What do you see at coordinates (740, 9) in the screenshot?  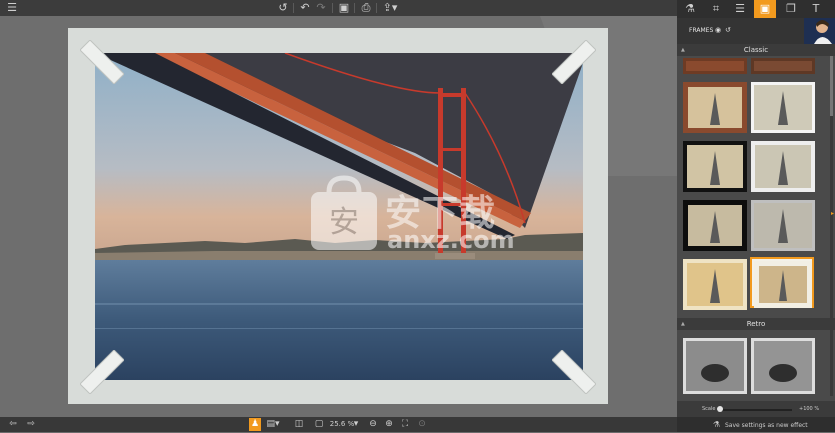 I see `sliders-icon: ☰` at bounding box center [740, 9].